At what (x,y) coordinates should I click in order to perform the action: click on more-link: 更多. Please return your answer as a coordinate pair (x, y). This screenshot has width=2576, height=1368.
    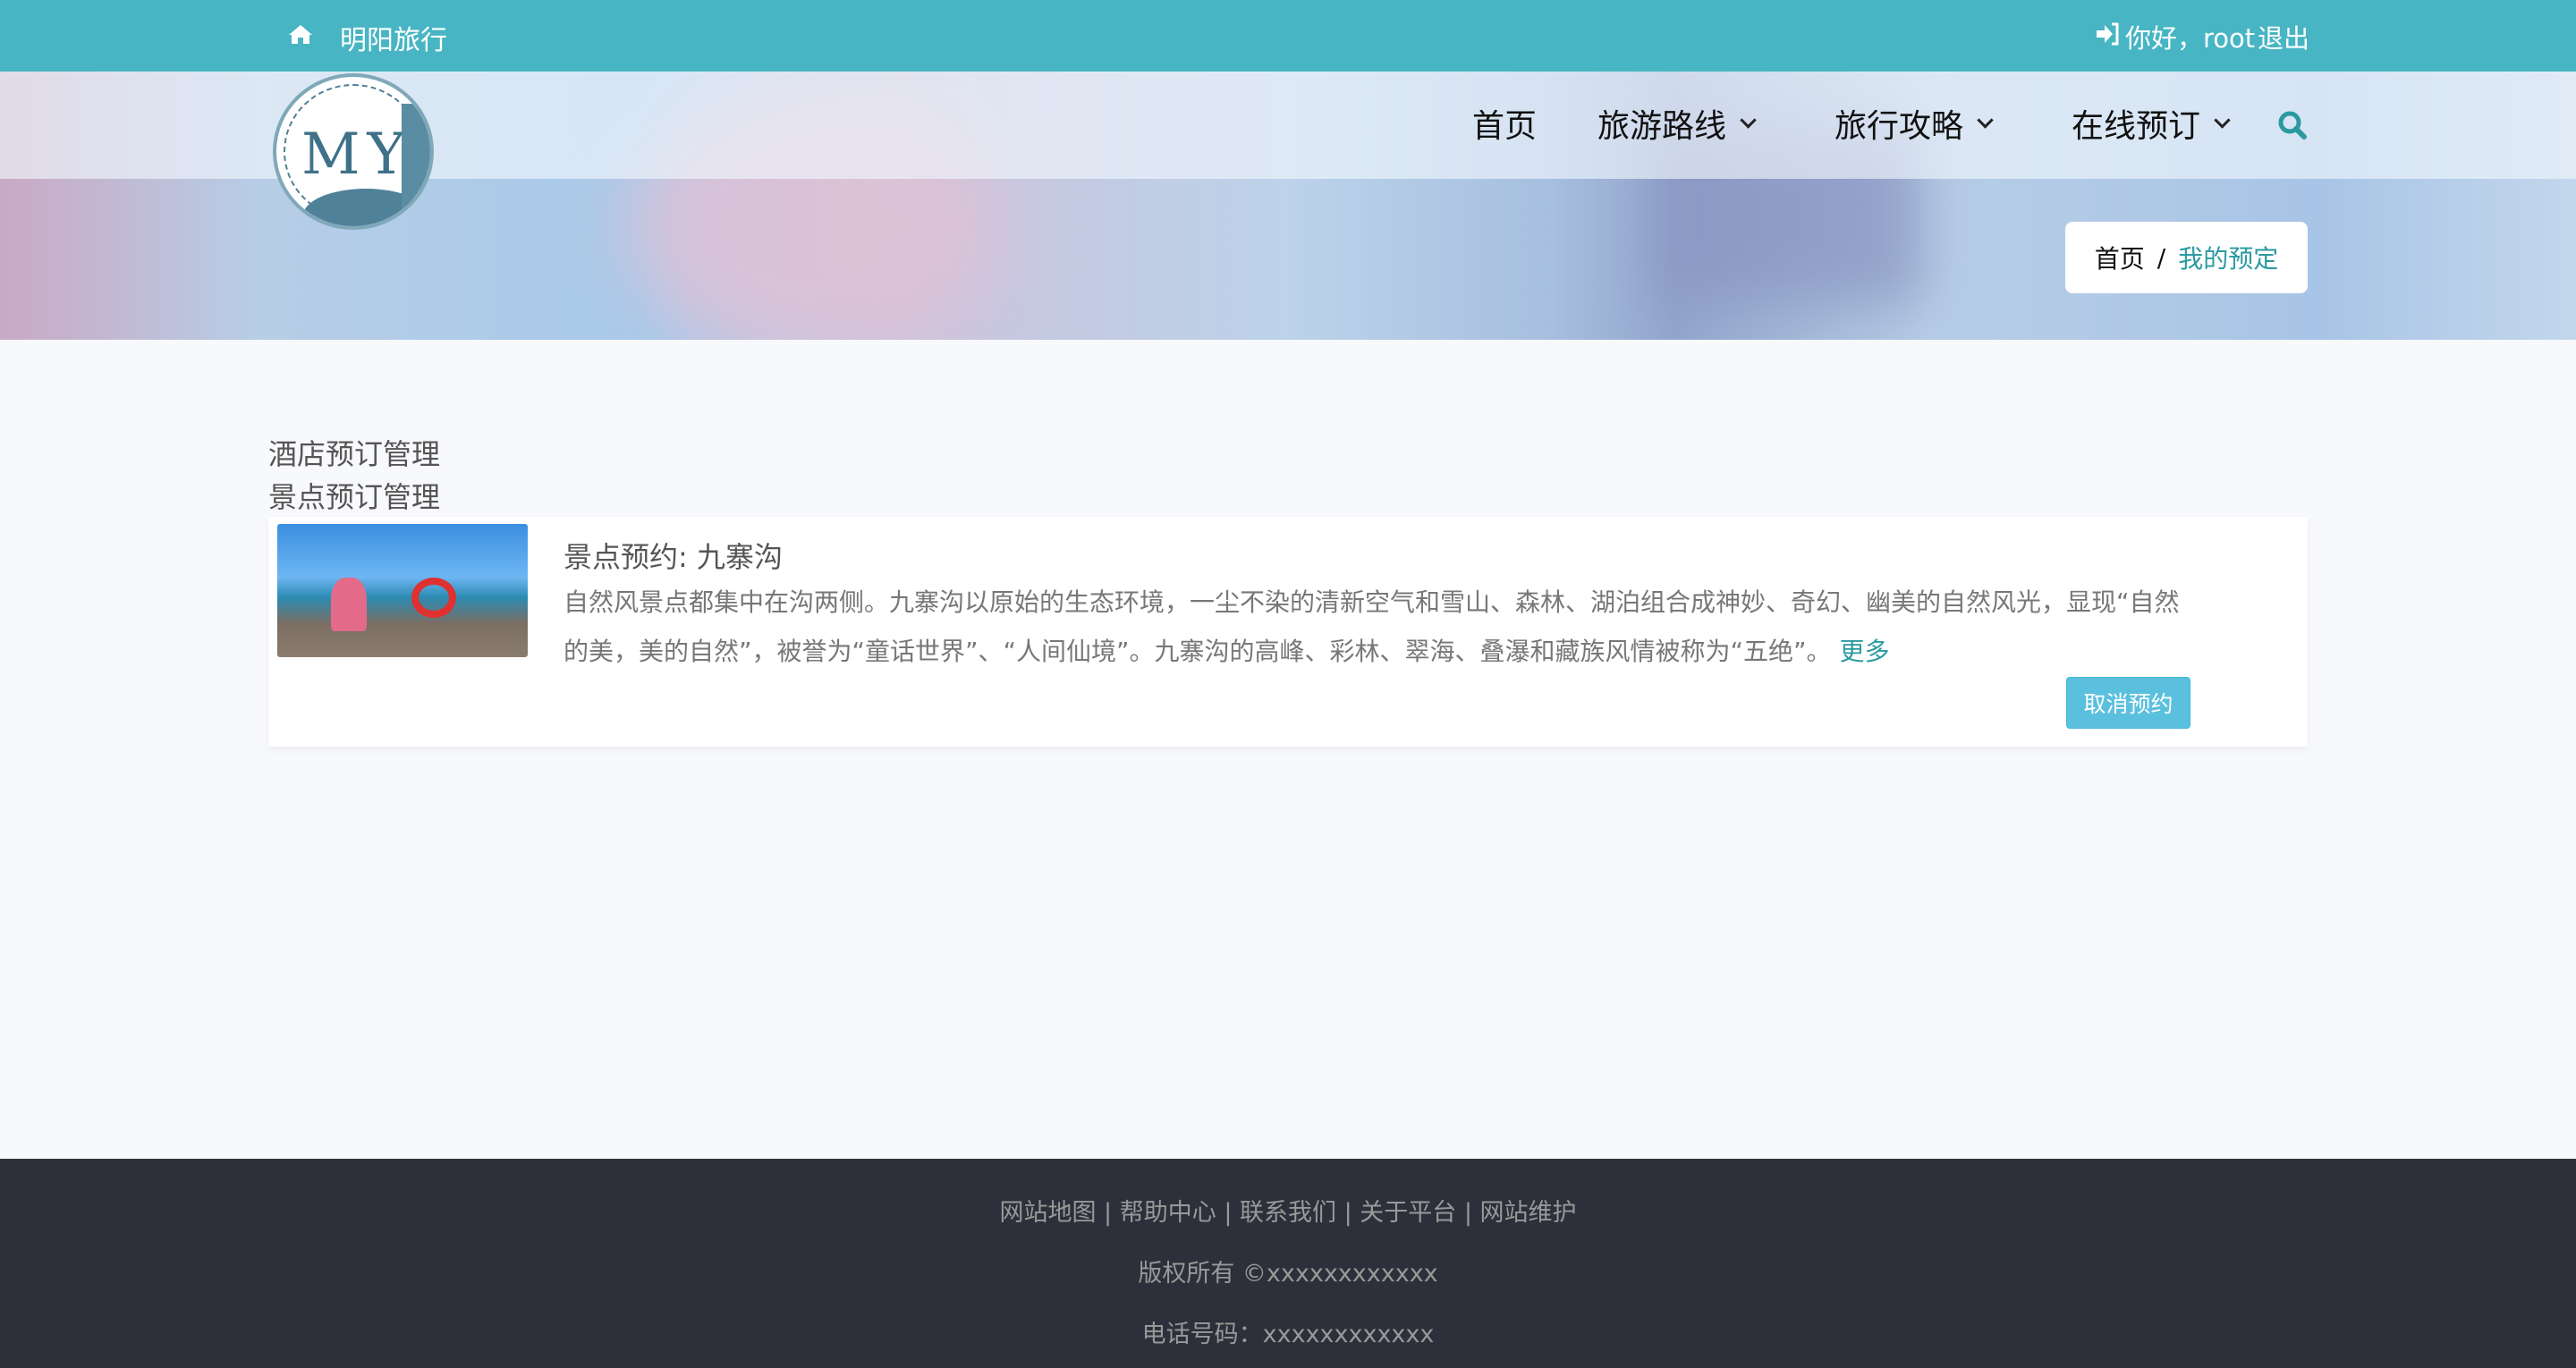
    Looking at the image, I should click on (1864, 652).